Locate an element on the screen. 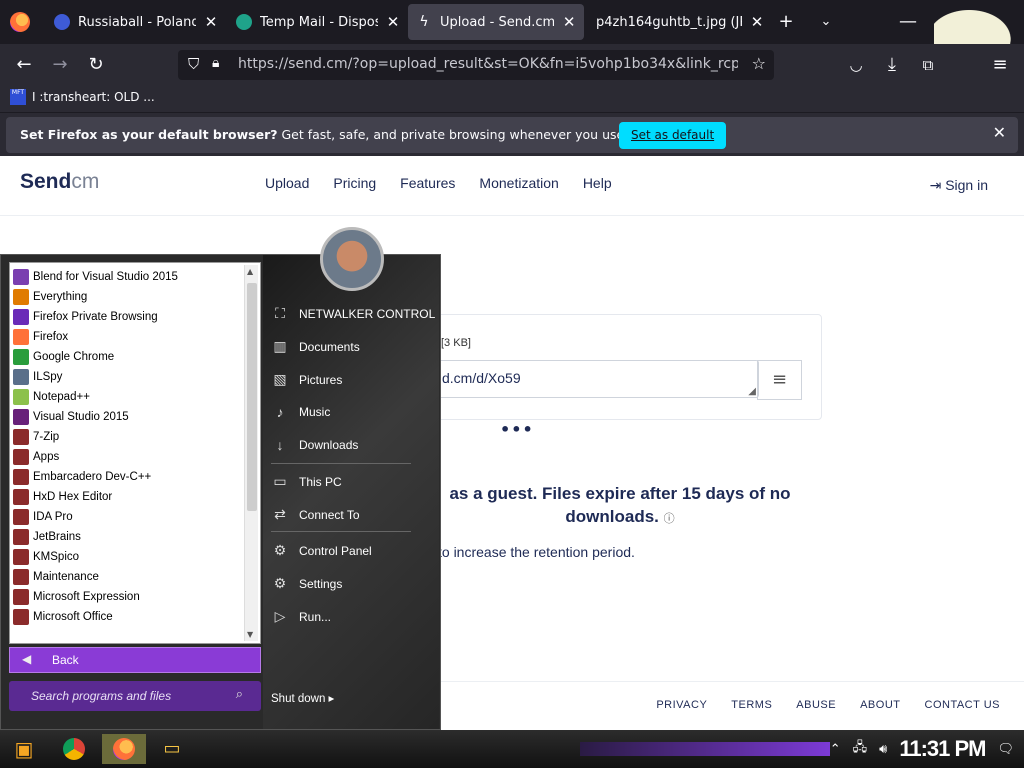  program-icon is located at coordinates (21, 537).